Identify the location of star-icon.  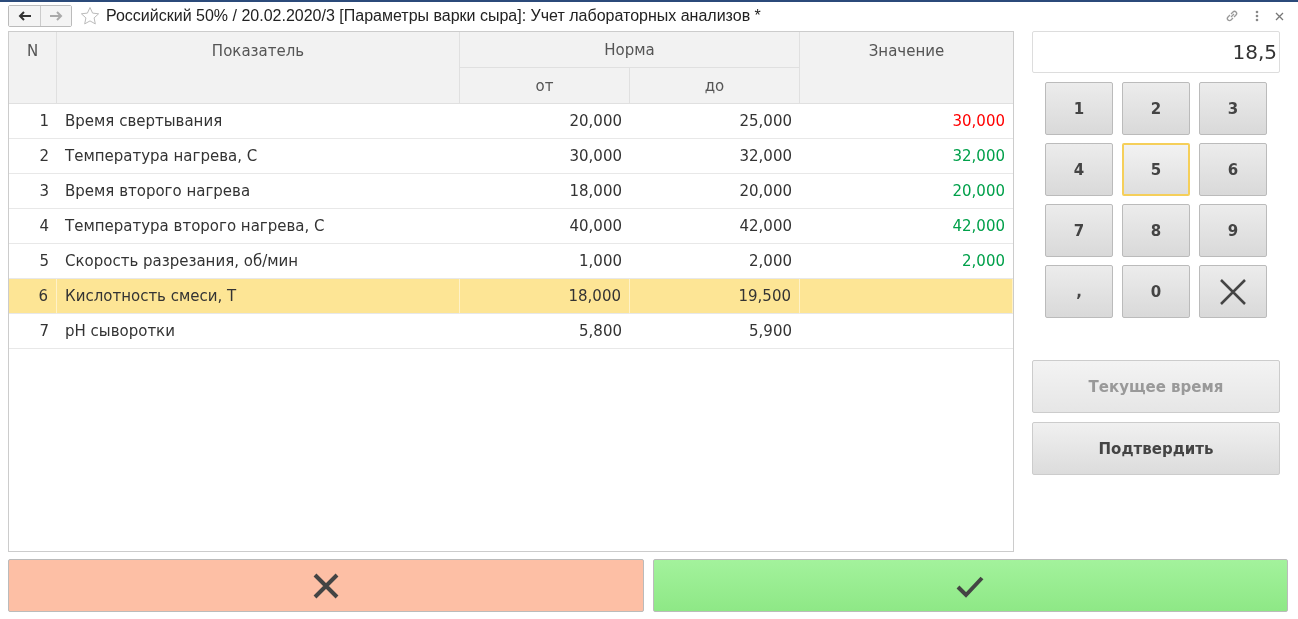
(90, 16).